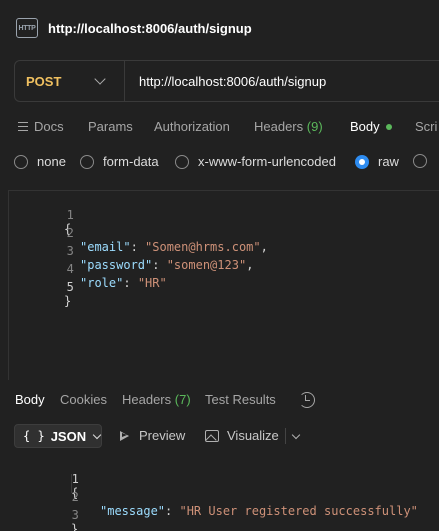  I want to click on radio-binary, so click(424, 161).